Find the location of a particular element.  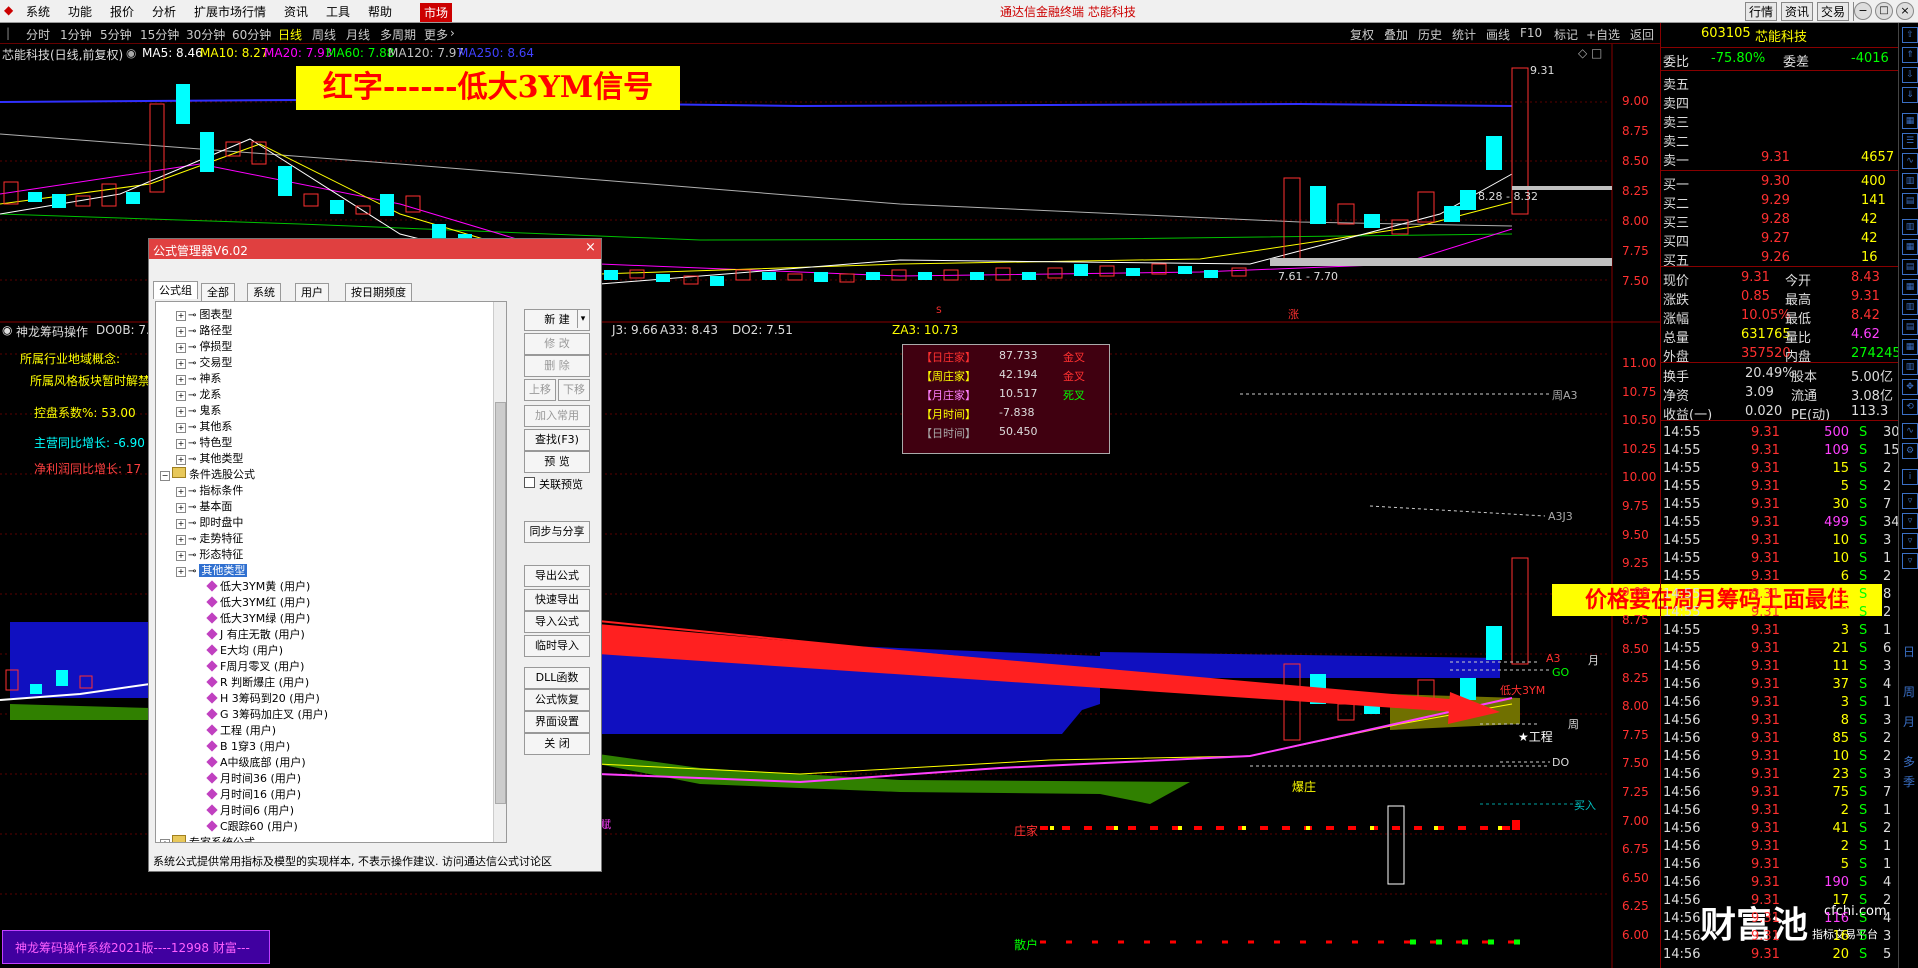

ask-row: 卖三 is located at coordinates (1780, 121).